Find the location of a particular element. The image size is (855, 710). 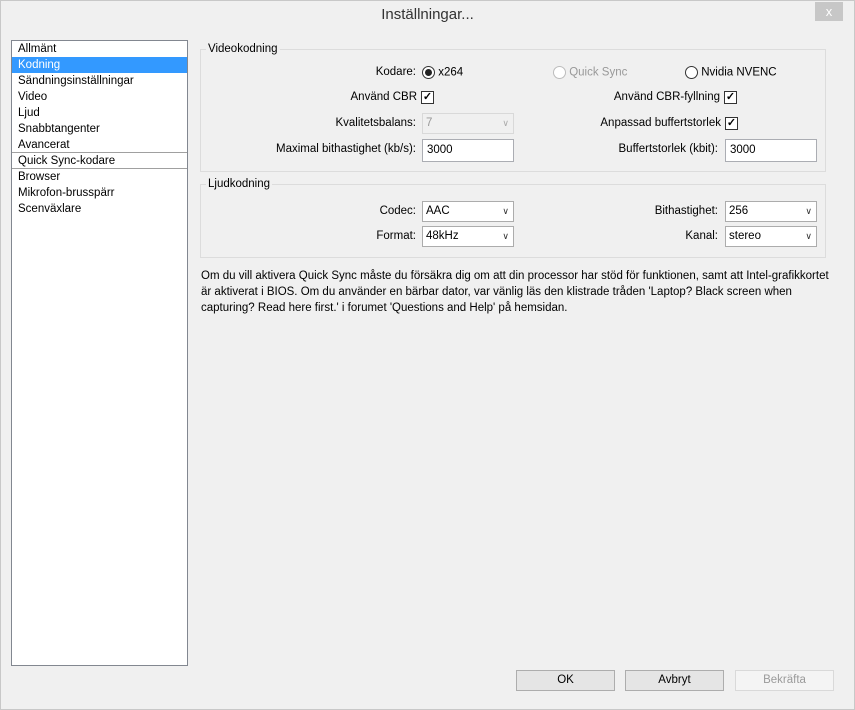

buffer-size-input: 3000 is located at coordinates (771, 150).